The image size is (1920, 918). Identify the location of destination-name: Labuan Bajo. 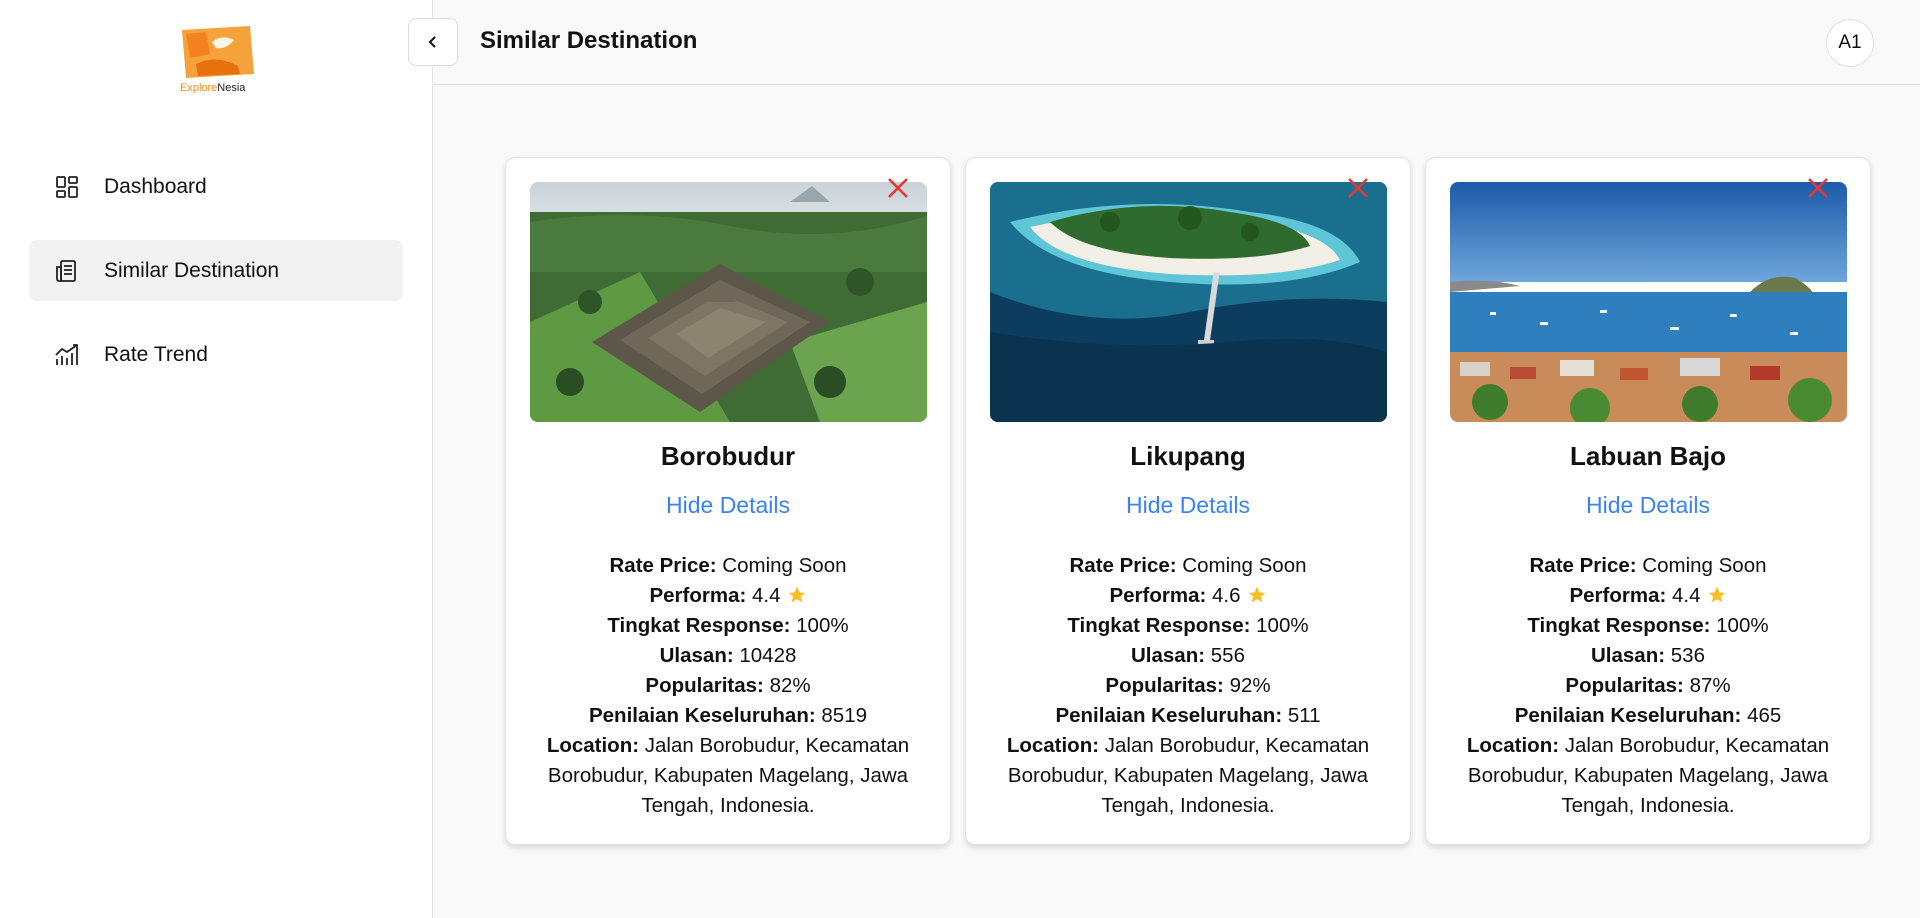
(1647, 456).